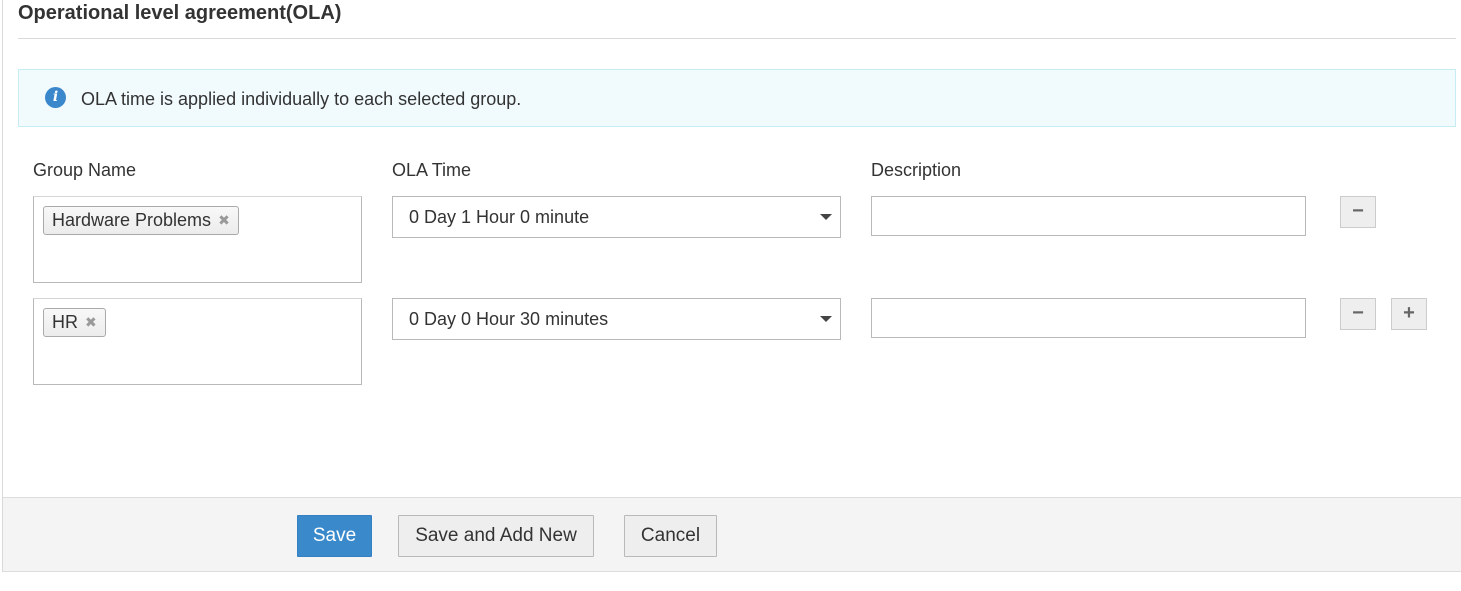 This screenshot has width=1461, height=591. I want to click on ola-time-select-row-2: 0 Day 0 Hour 30 minutes, so click(616, 319).